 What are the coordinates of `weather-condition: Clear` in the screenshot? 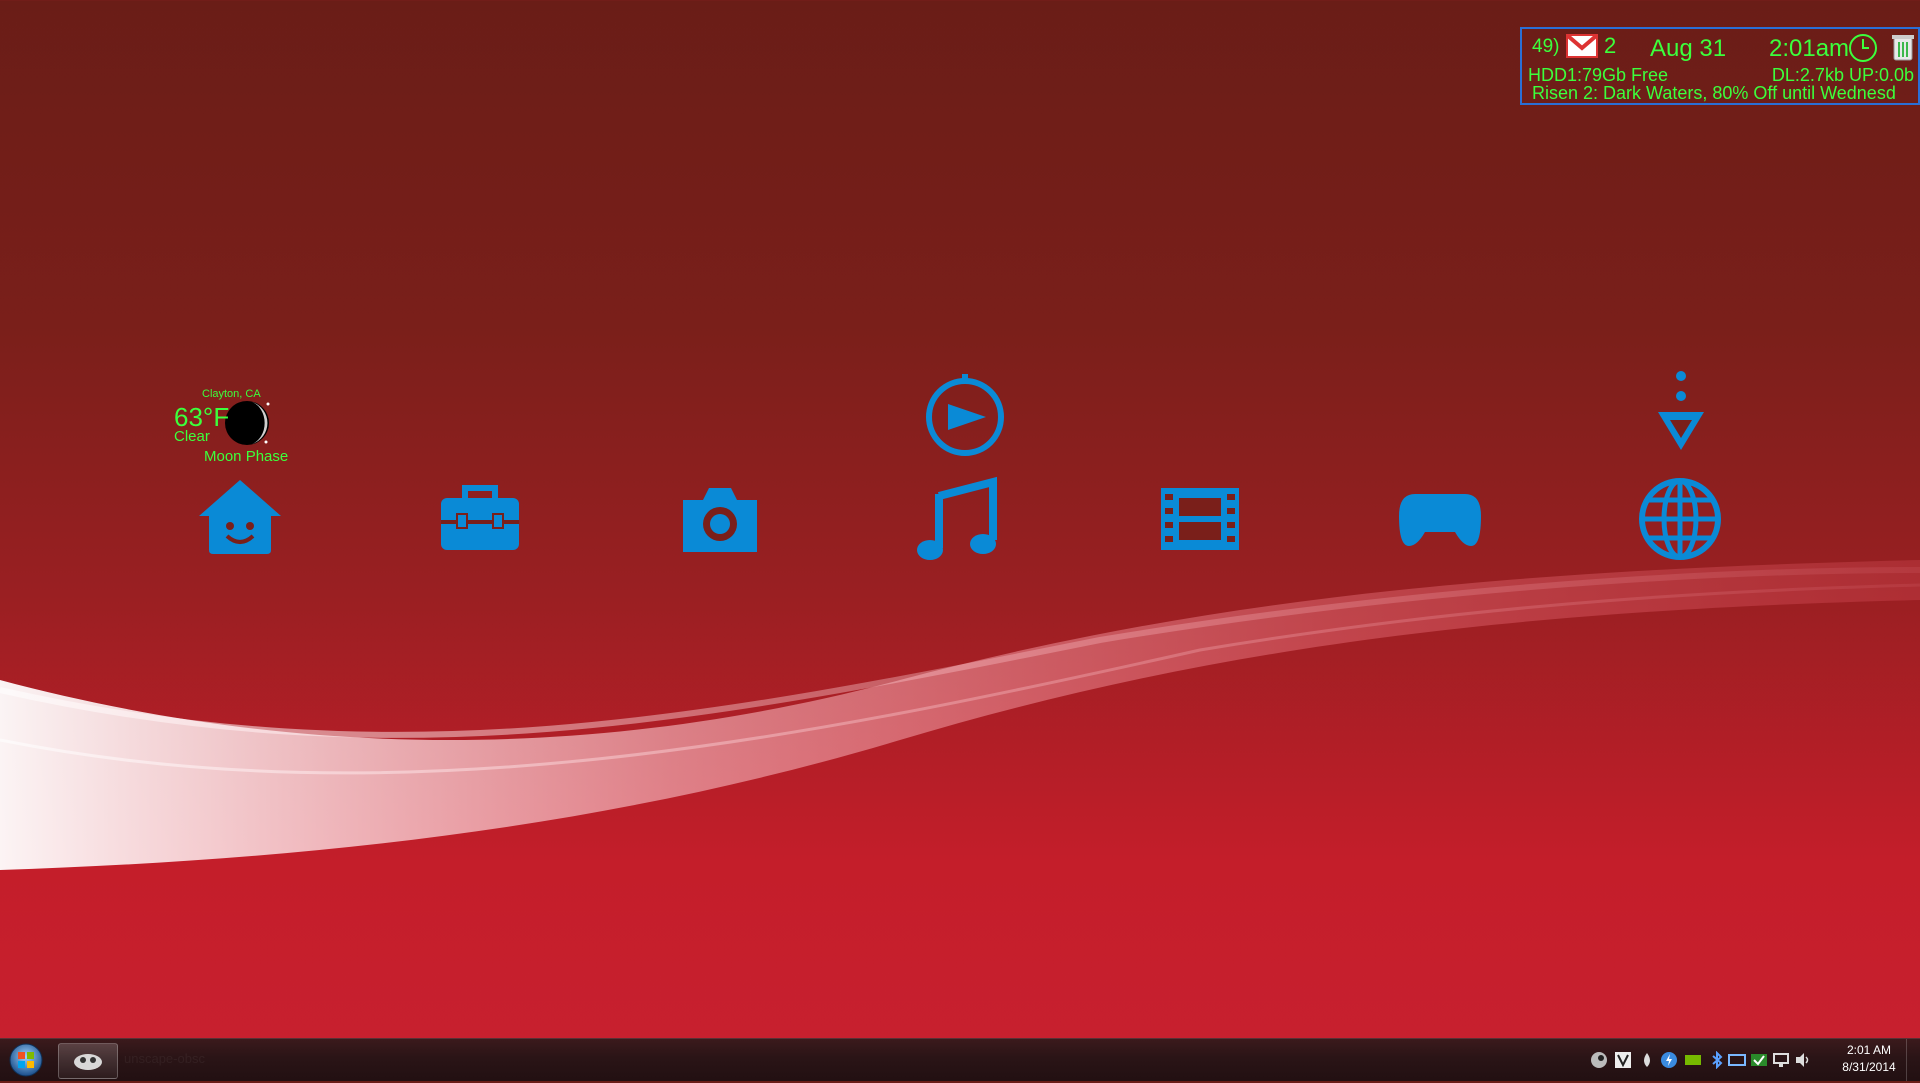 It's located at (192, 436).